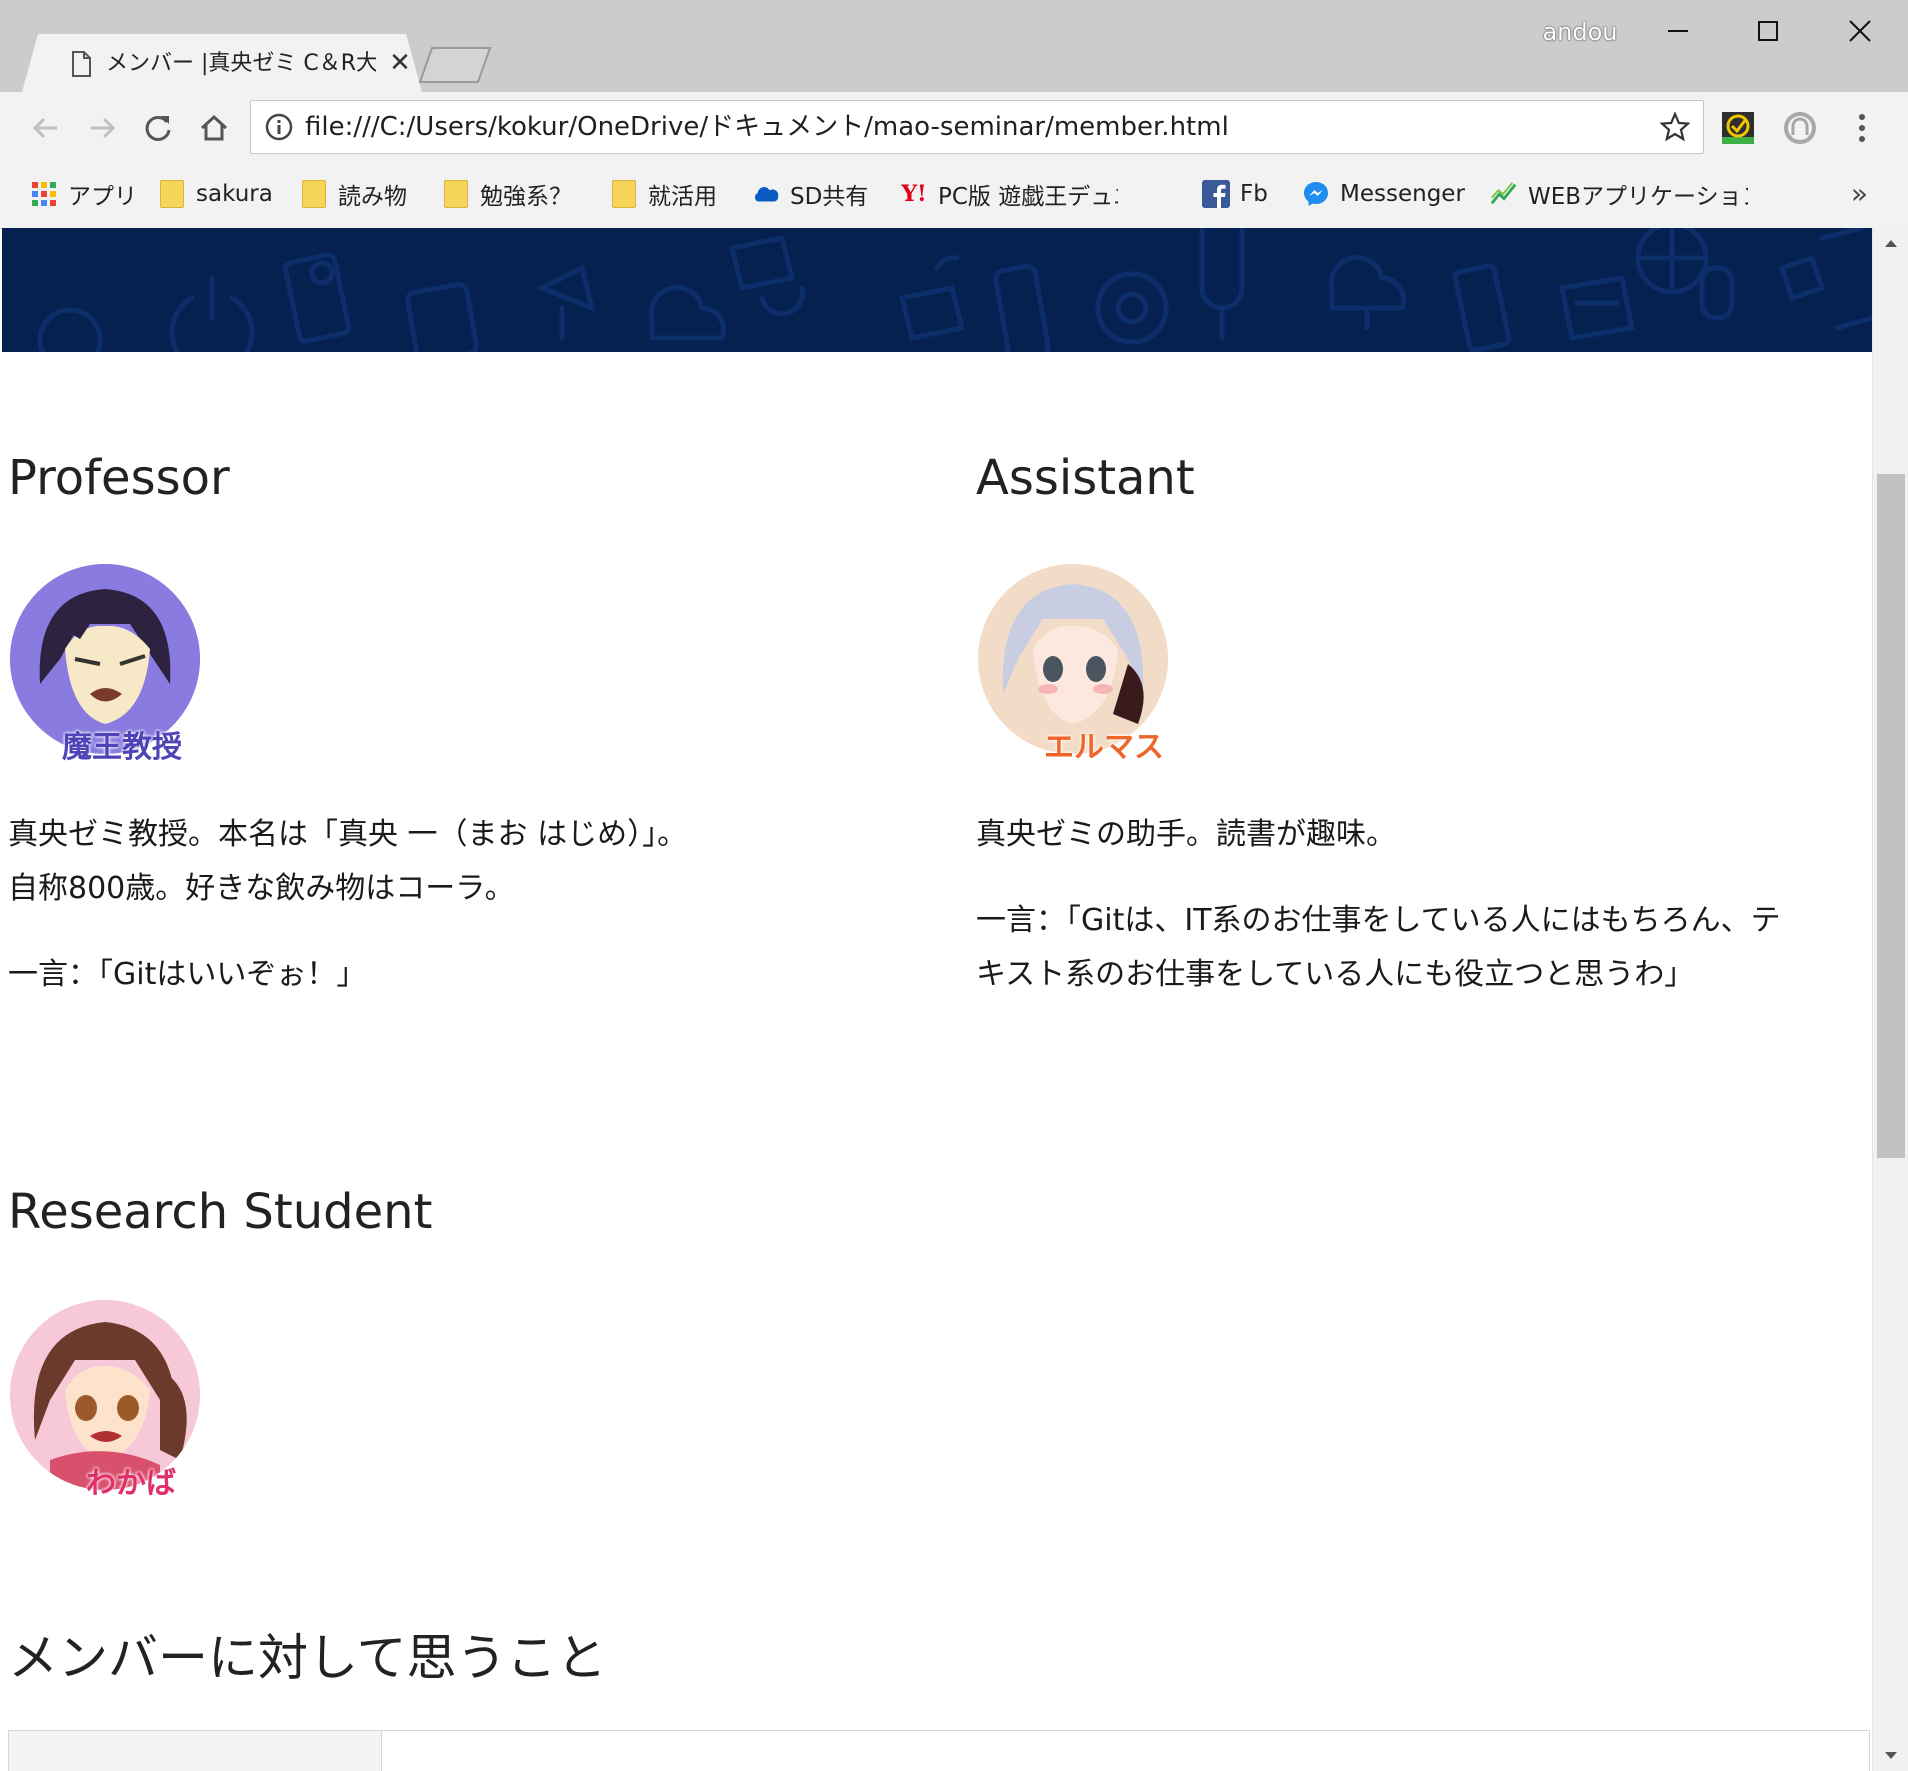 The width and height of the screenshot is (1908, 1771). I want to click on assistant-quote-line-1: 一言：「Gitは、IT系のお仕事をしている人にはもちろん、テ, so click(1378, 920).